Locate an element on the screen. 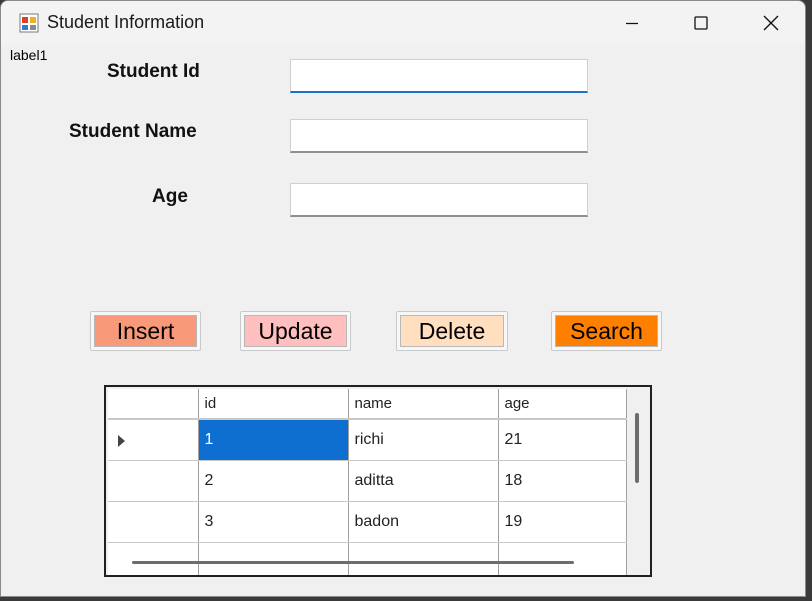 The width and height of the screenshot is (812, 601). cell-age: 19 is located at coordinates (562, 522).